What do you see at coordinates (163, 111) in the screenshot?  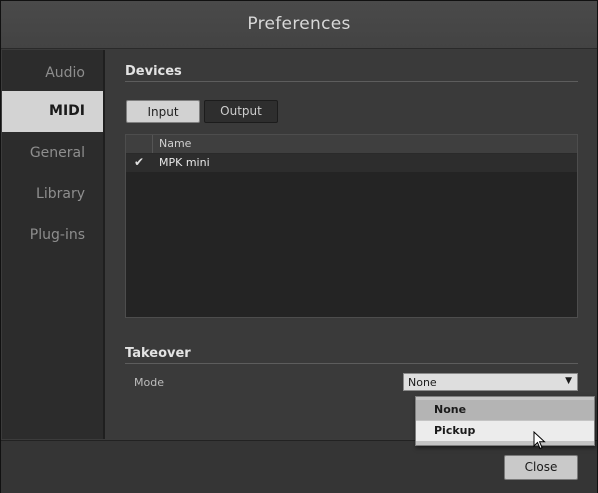 I see `input-tab-button: Input` at bounding box center [163, 111].